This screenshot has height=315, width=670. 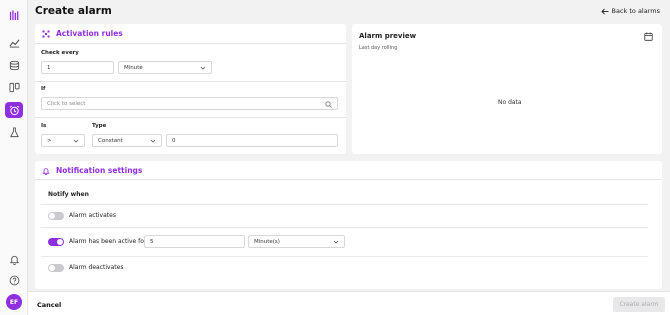 What do you see at coordinates (328, 104) in the screenshot?
I see `search-icon` at bounding box center [328, 104].